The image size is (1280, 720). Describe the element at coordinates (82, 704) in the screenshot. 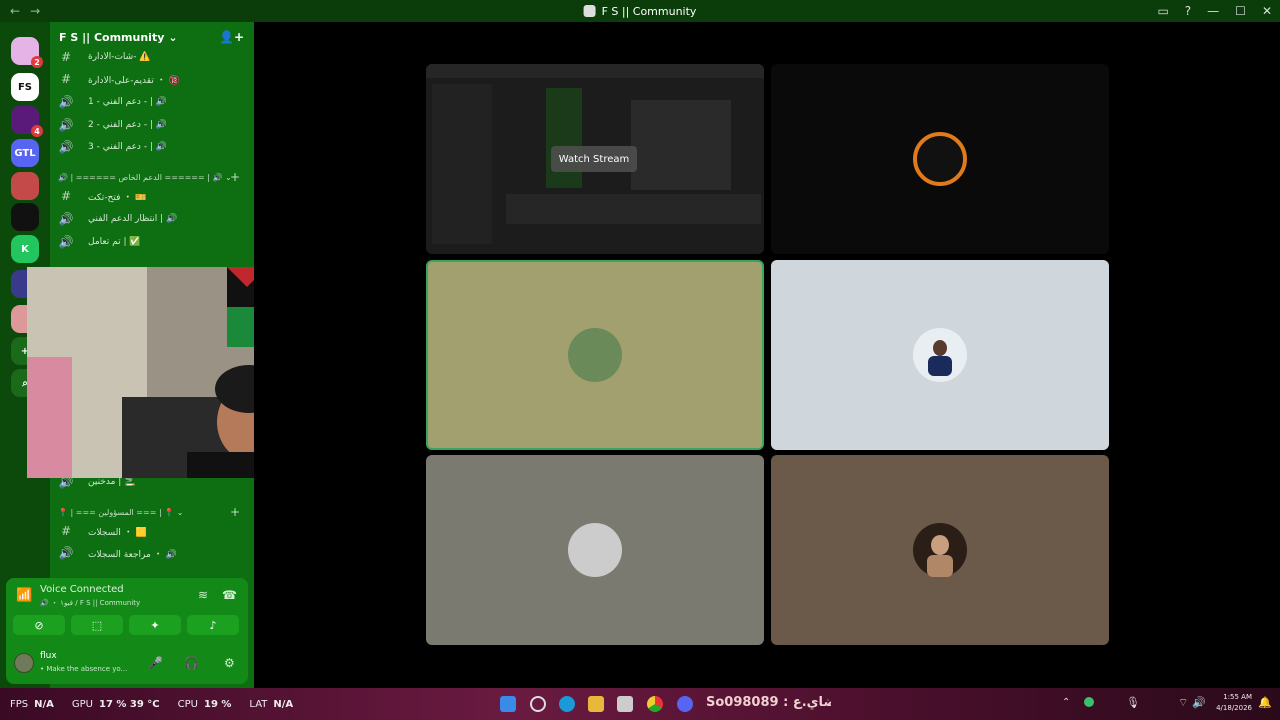

I see `gpu-label: GPU` at that location.